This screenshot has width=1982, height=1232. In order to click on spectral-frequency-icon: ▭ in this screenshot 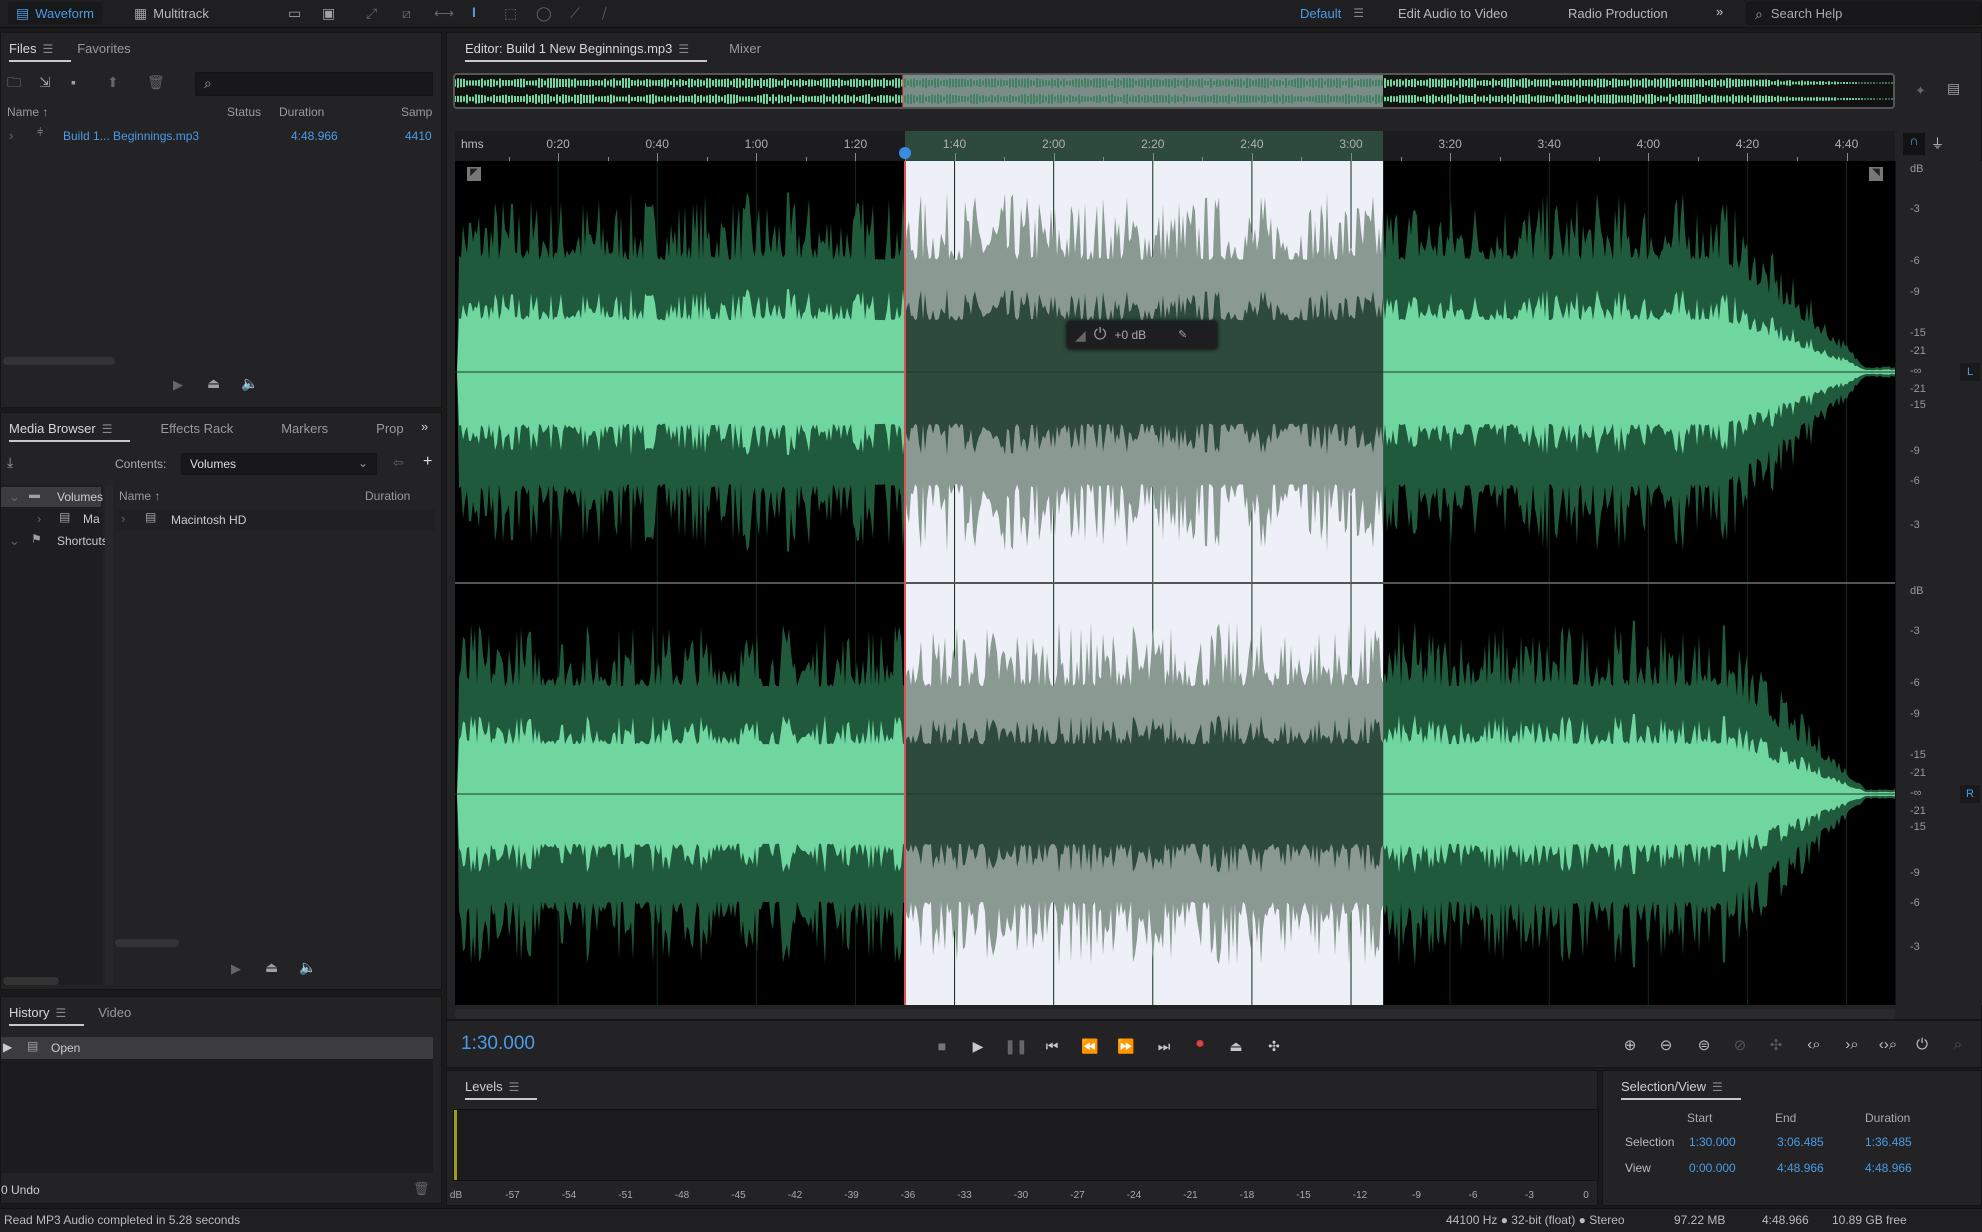, I will do `click(294, 13)`.